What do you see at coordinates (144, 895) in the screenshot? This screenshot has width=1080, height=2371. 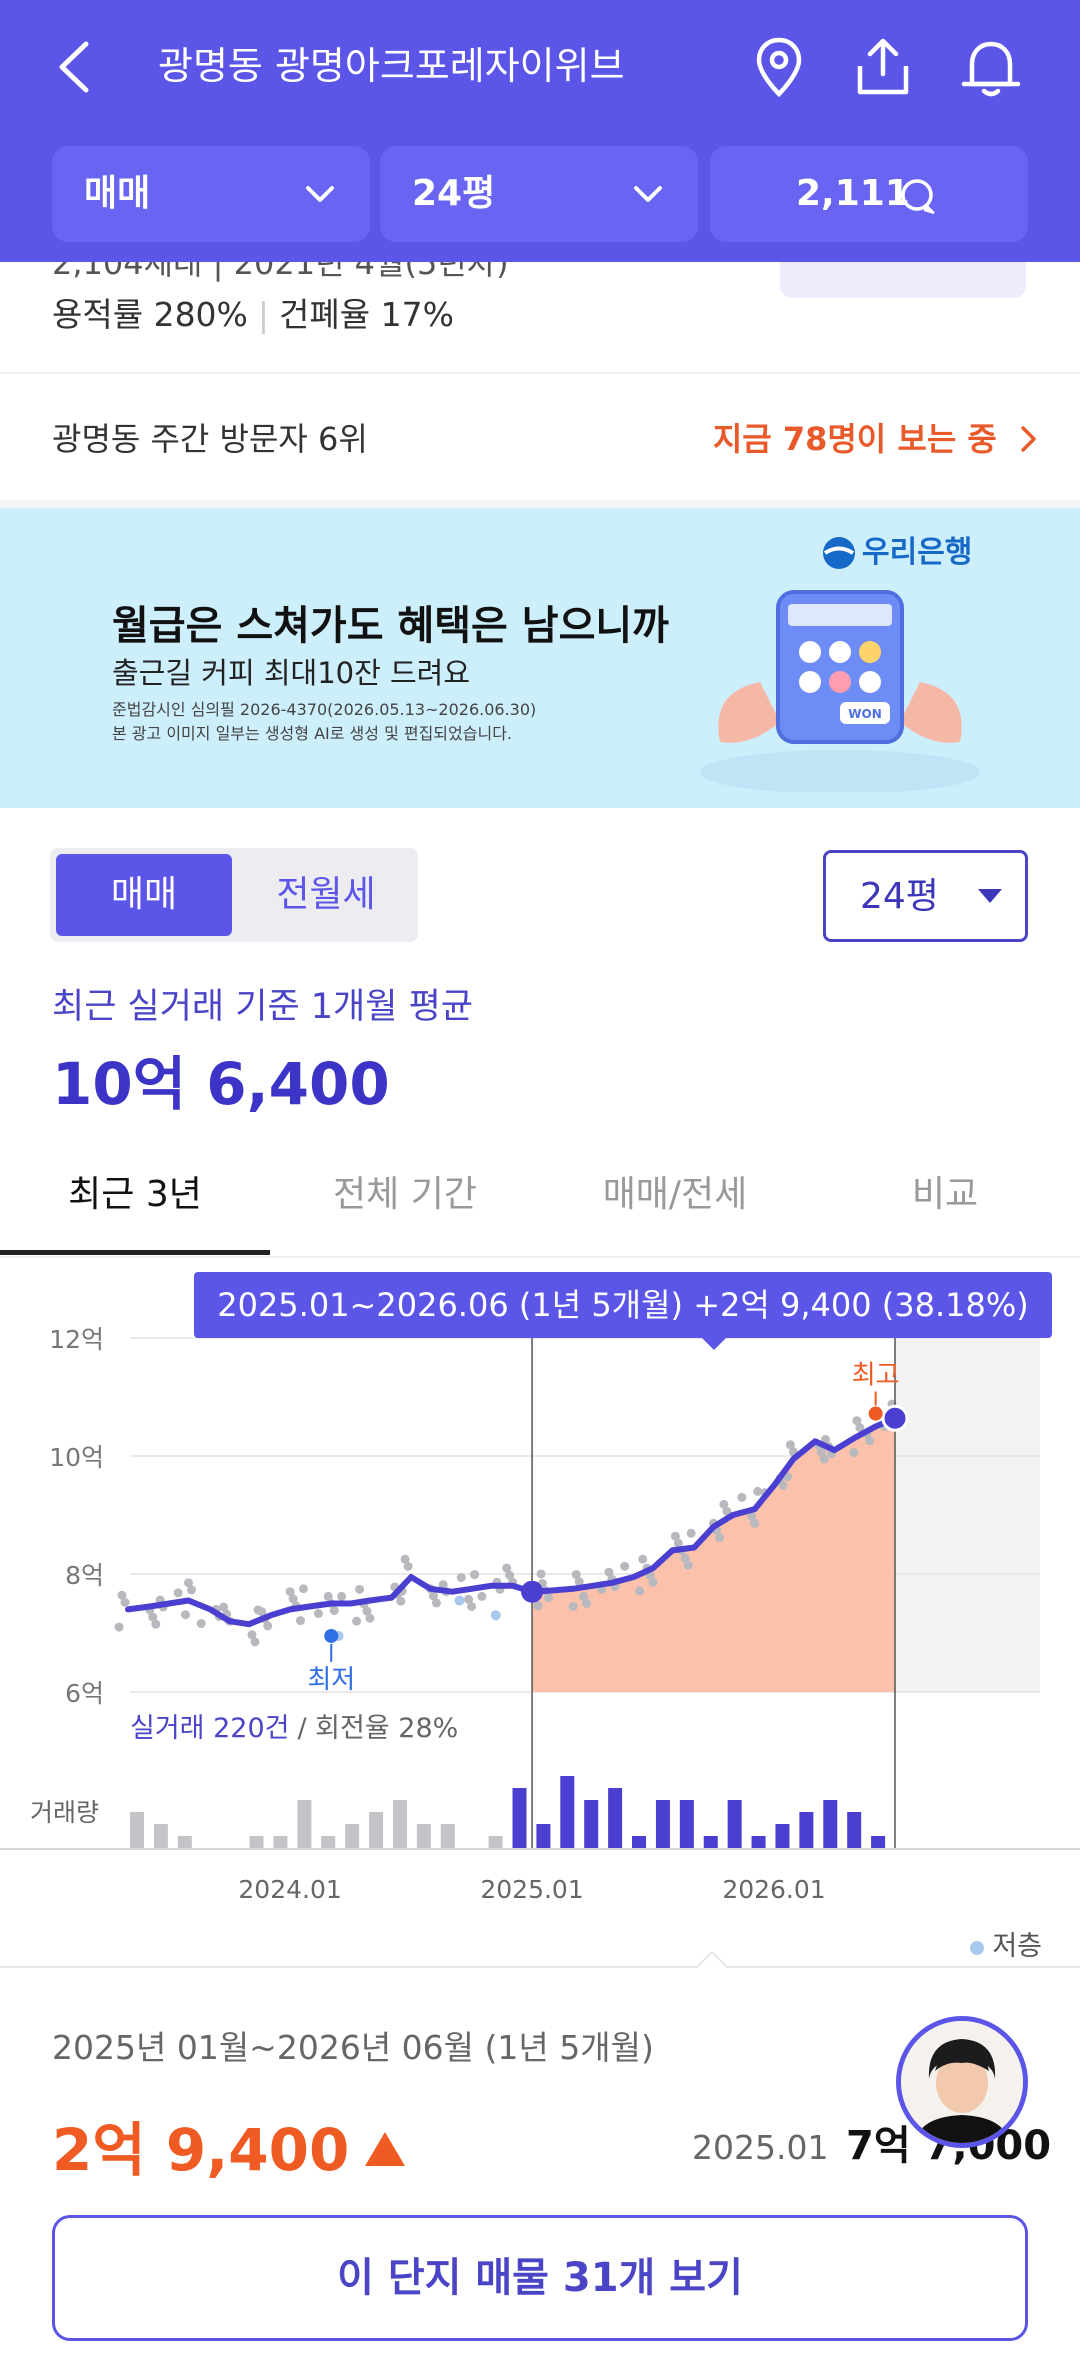 I see `segment-sale: 매매` at bounding box center [144, 895].